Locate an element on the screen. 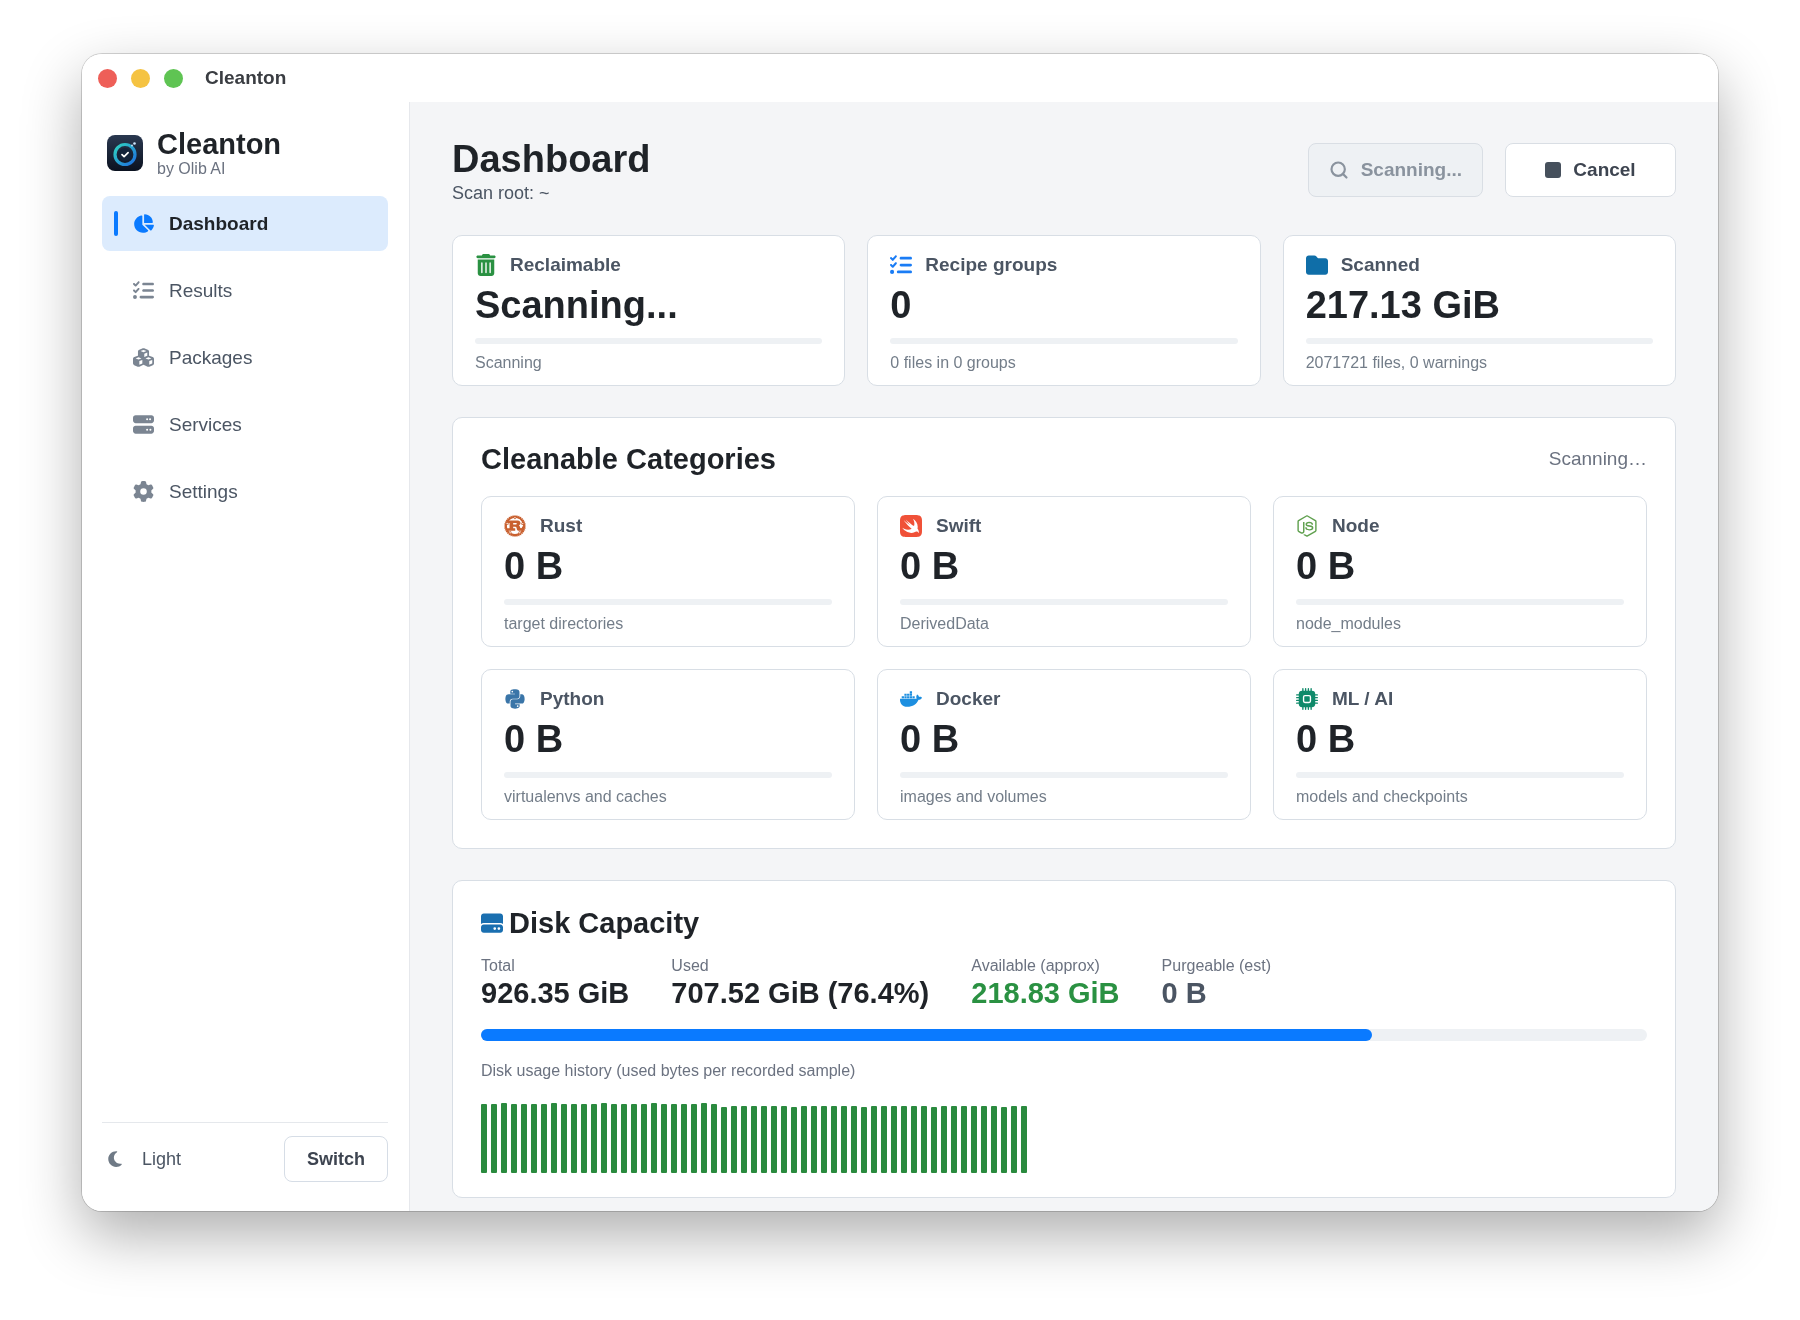 The image size is (1800, 1320). stat-label: Available (approx) is located at coordinates (1036, 966).